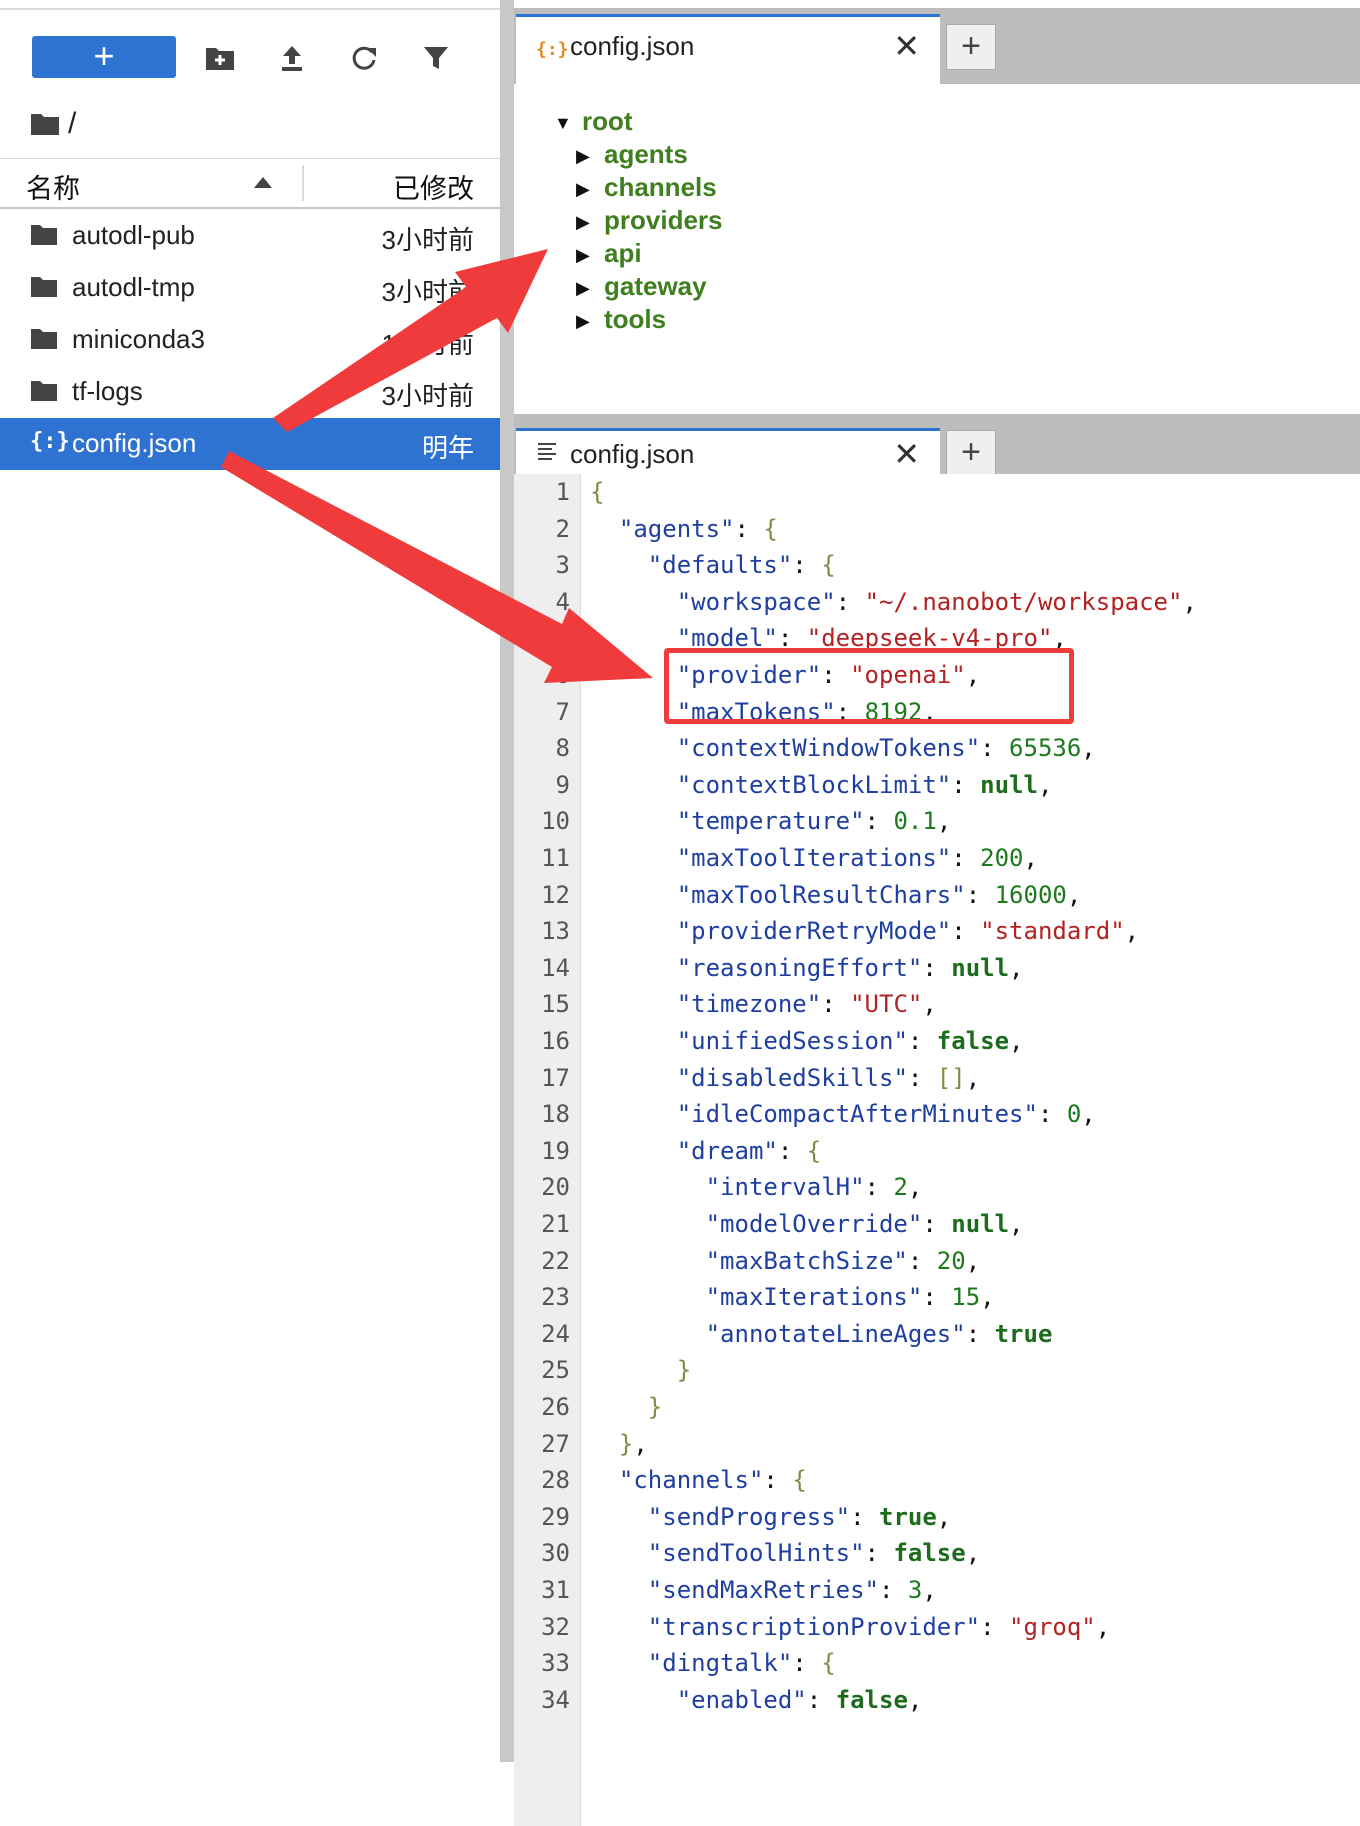  Describe the element at coordinates (410, 340) in the screenshot. I see `red-arrow-to-tree` at that location.